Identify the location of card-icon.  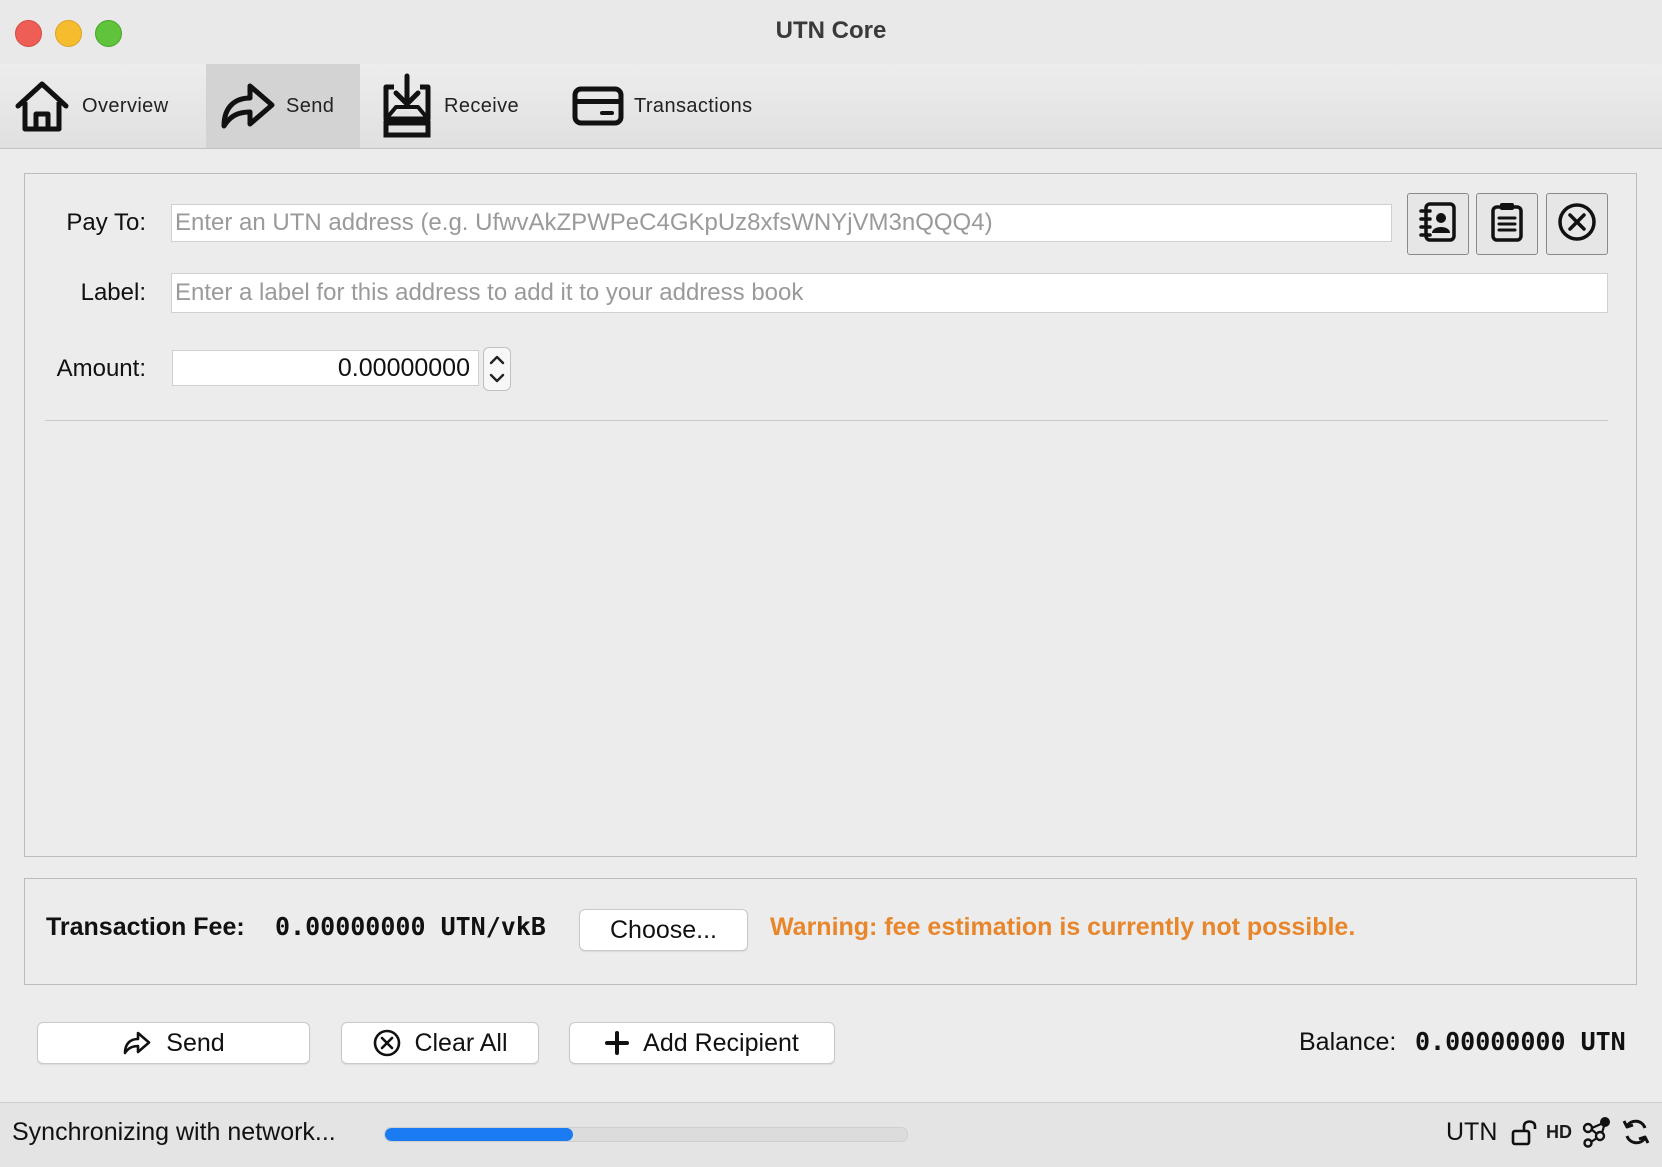
(598, 106).